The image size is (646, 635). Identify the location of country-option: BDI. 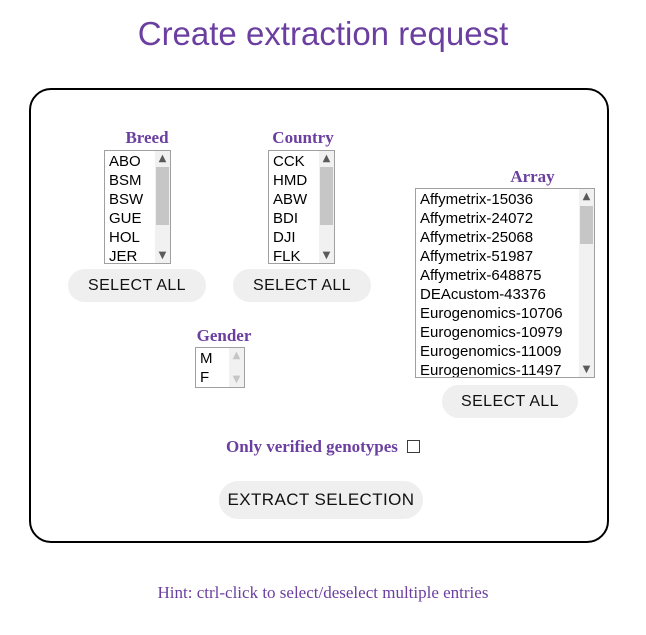
(294, 218).